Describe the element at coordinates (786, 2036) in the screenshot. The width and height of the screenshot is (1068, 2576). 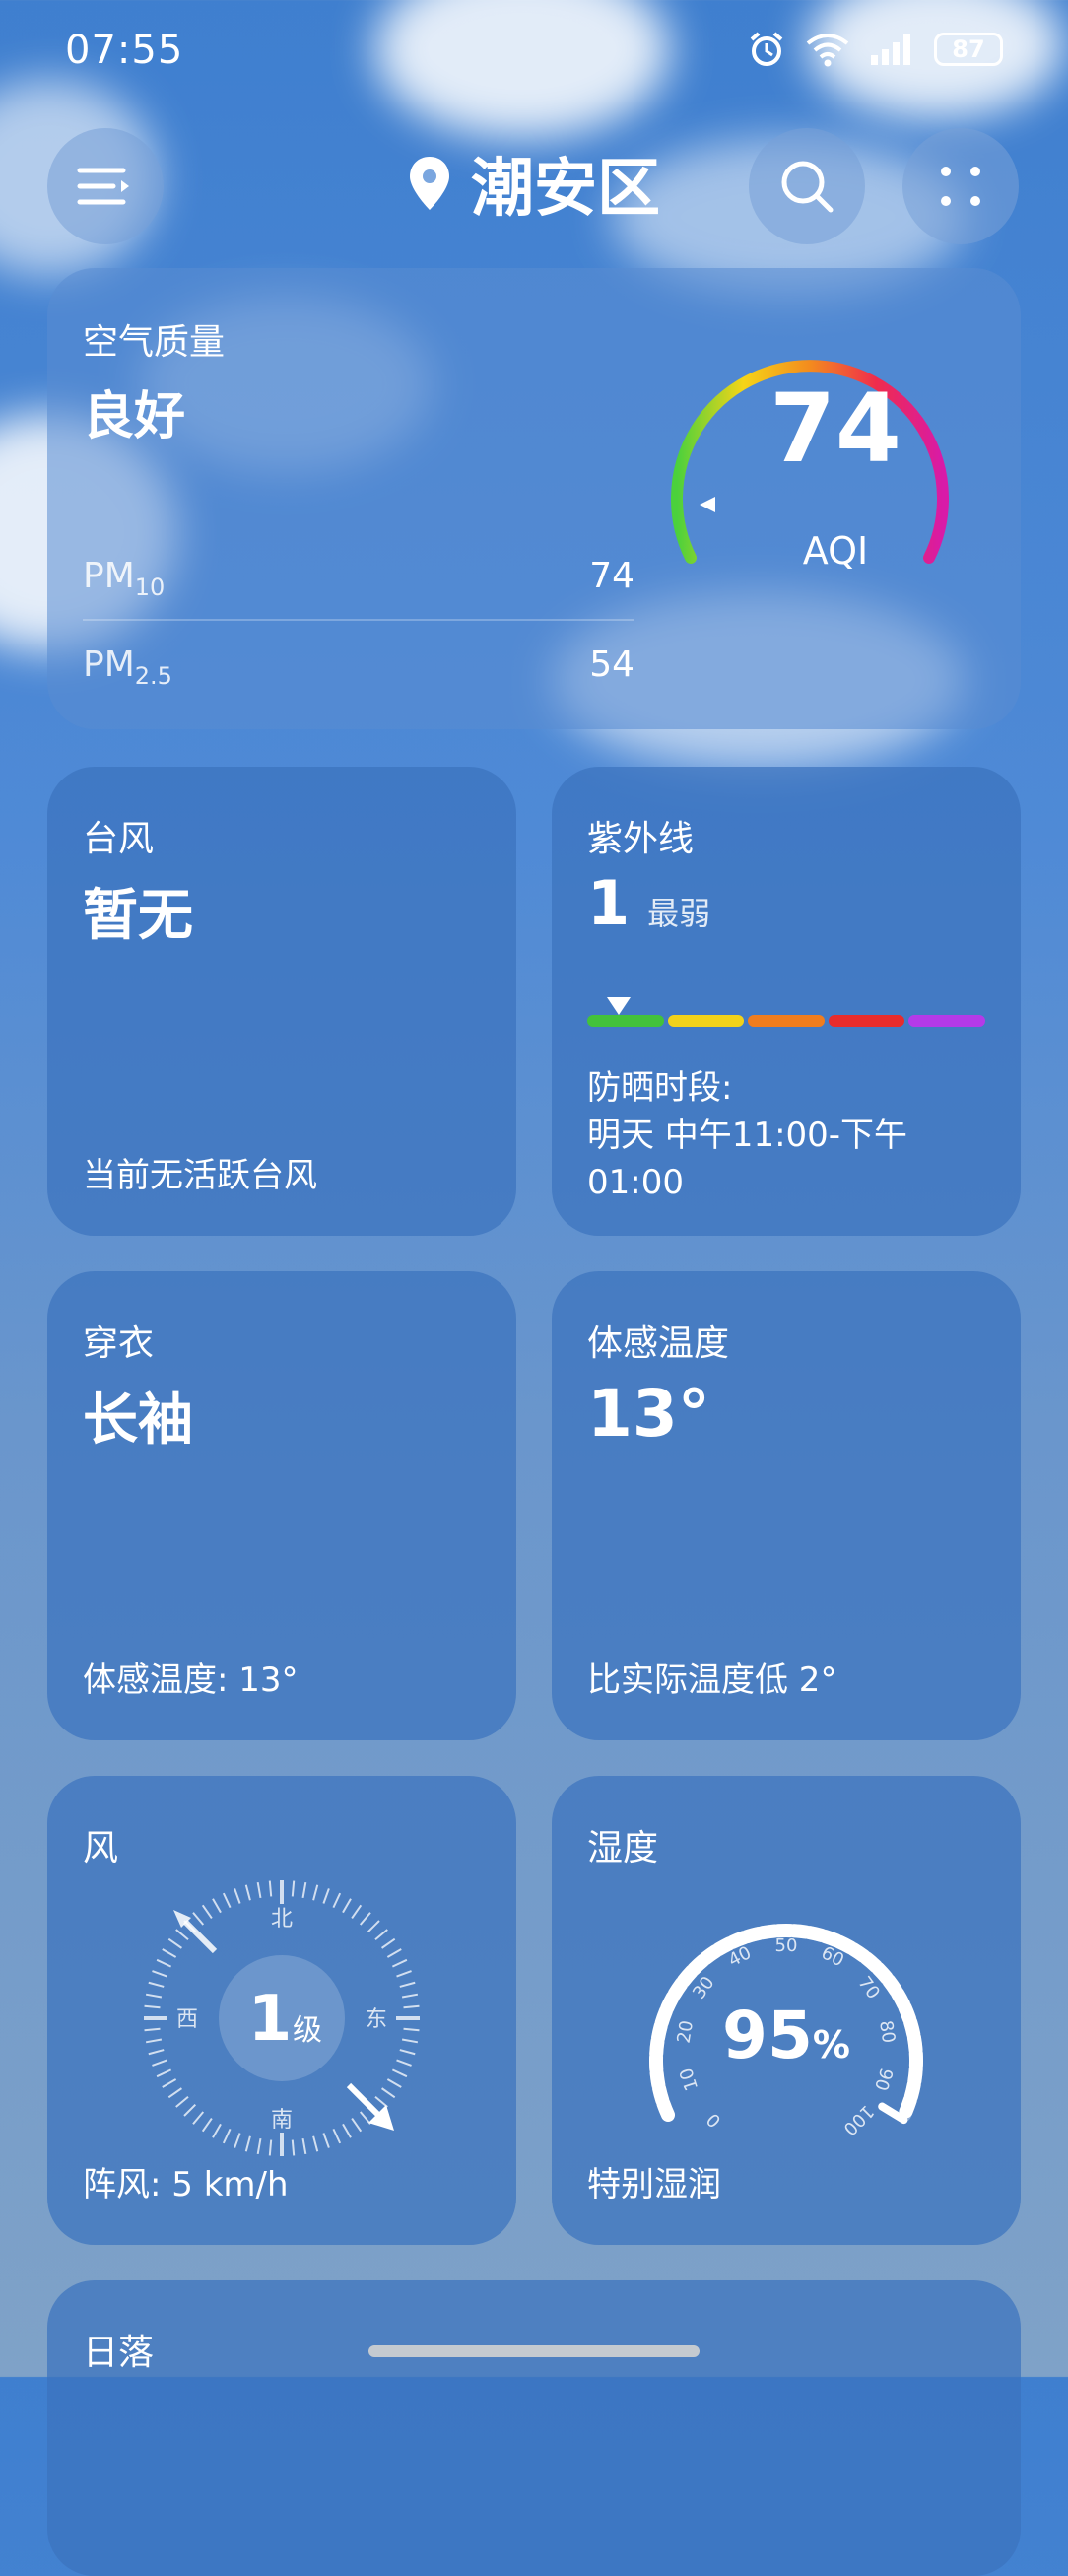
I see `humidity-value: 95%` at that location.